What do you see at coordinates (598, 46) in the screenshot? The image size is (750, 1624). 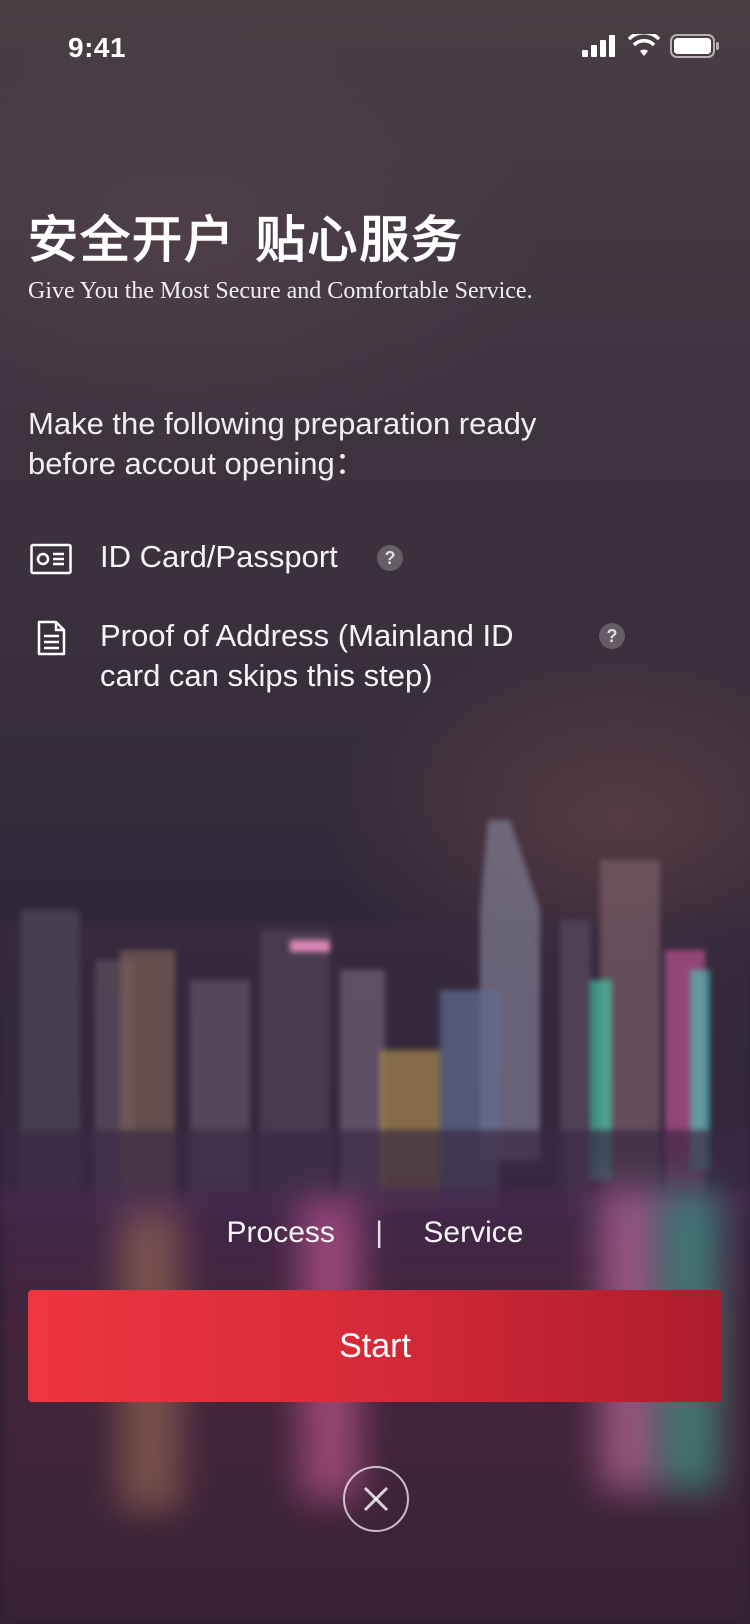 I see `signal-icon` at bounding box center [598, 46].